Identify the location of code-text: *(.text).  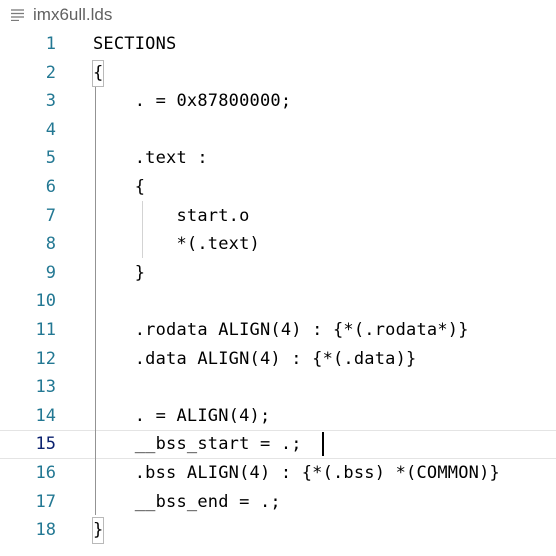
(176, 244).